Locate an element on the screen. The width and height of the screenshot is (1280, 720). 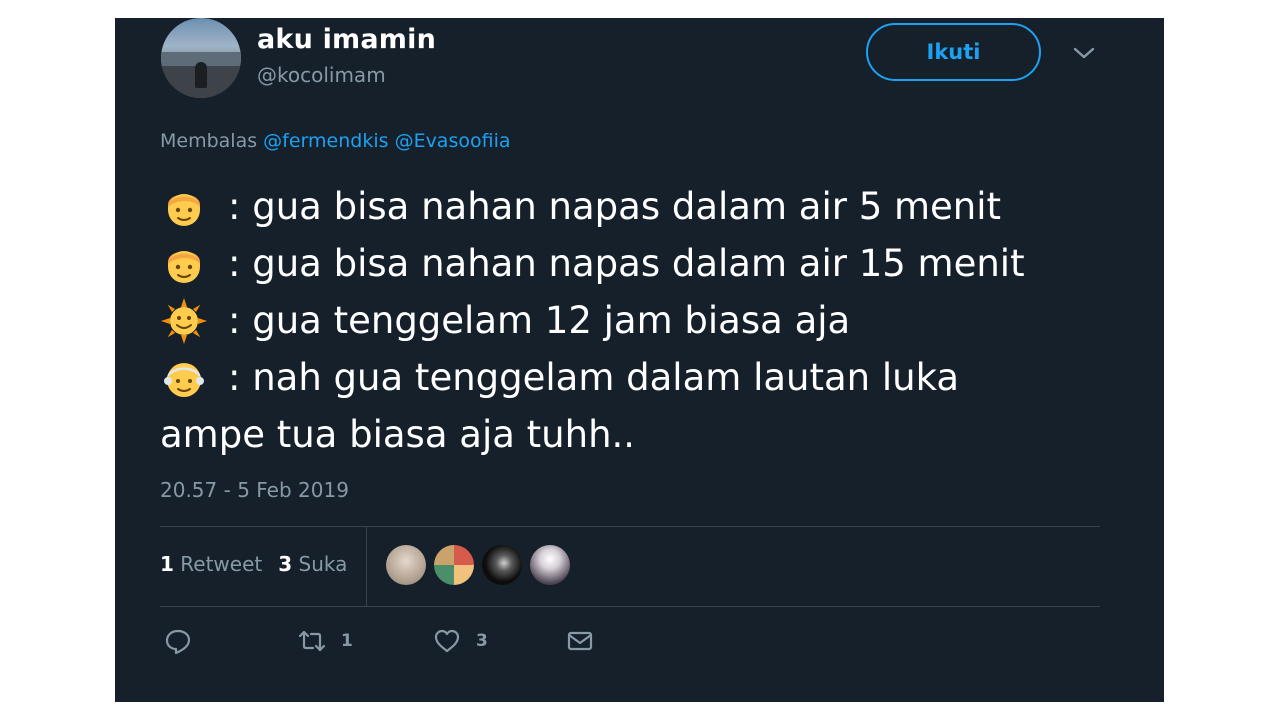
mention-link: @Evasoofiia is located at coordinates (453, 141).